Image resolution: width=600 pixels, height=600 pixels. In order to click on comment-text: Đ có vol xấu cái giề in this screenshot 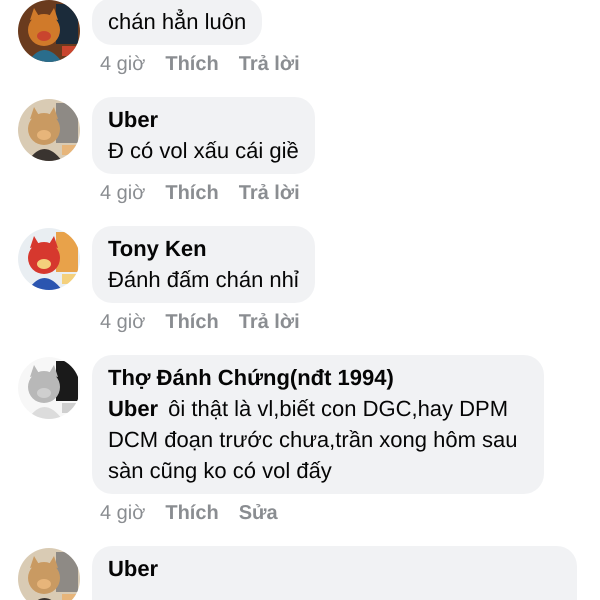, I will do `click(203, 151)`.